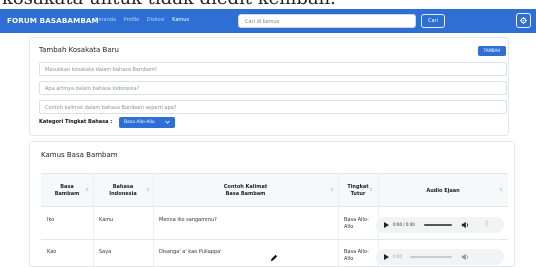 This screenshot has height=267, width=536. What do you see at coordinates (433, 21) in the screenshot?
I see `search-button: Cari` at bounding box center [433, 21].